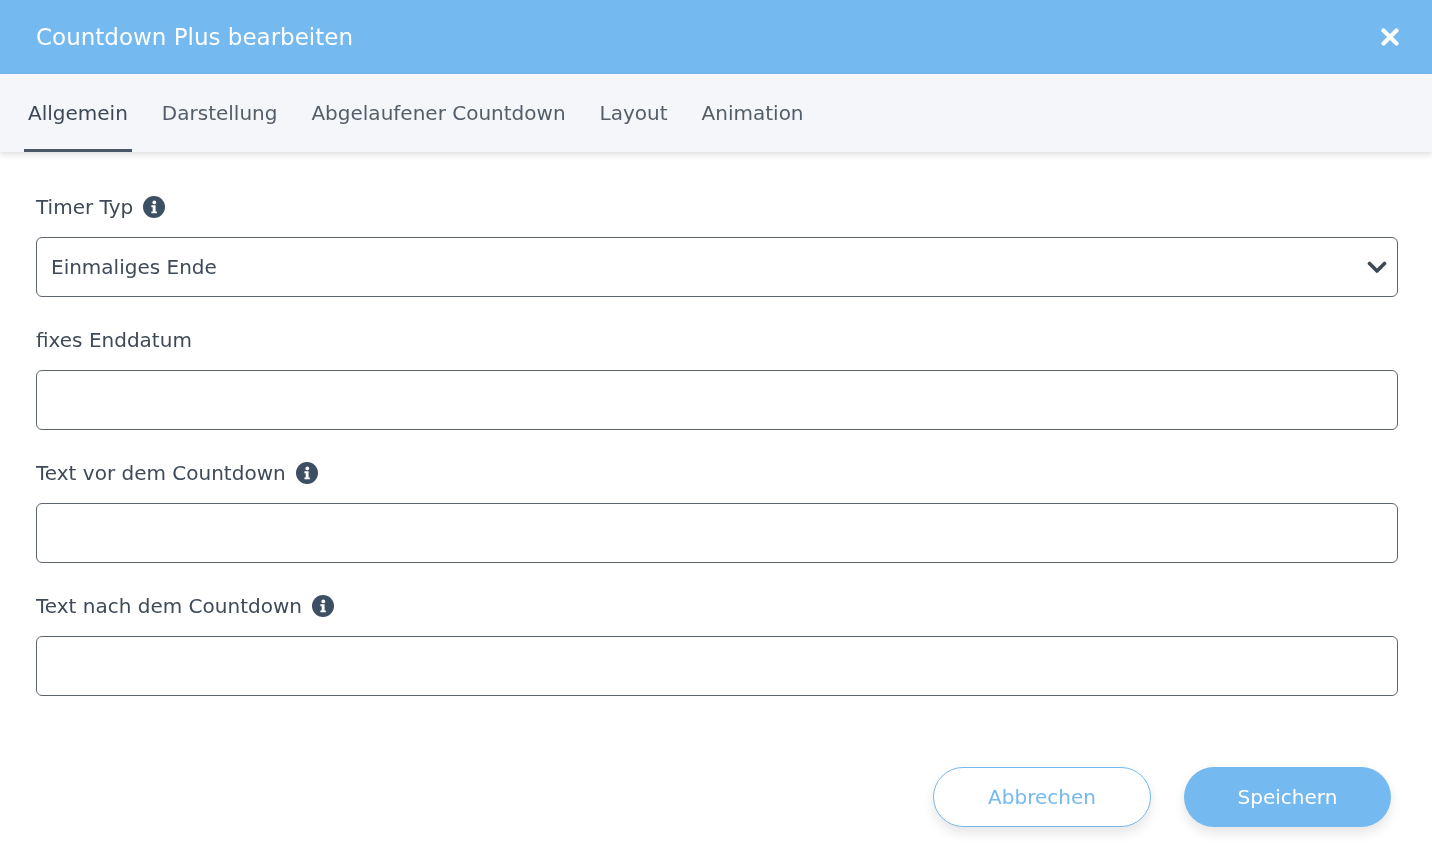 This screenshot has height=864, width=1432. Describe the element at coordinates (717, 267) in the screenshot. I see `dropdown: Einmaliges Ende` at that location.